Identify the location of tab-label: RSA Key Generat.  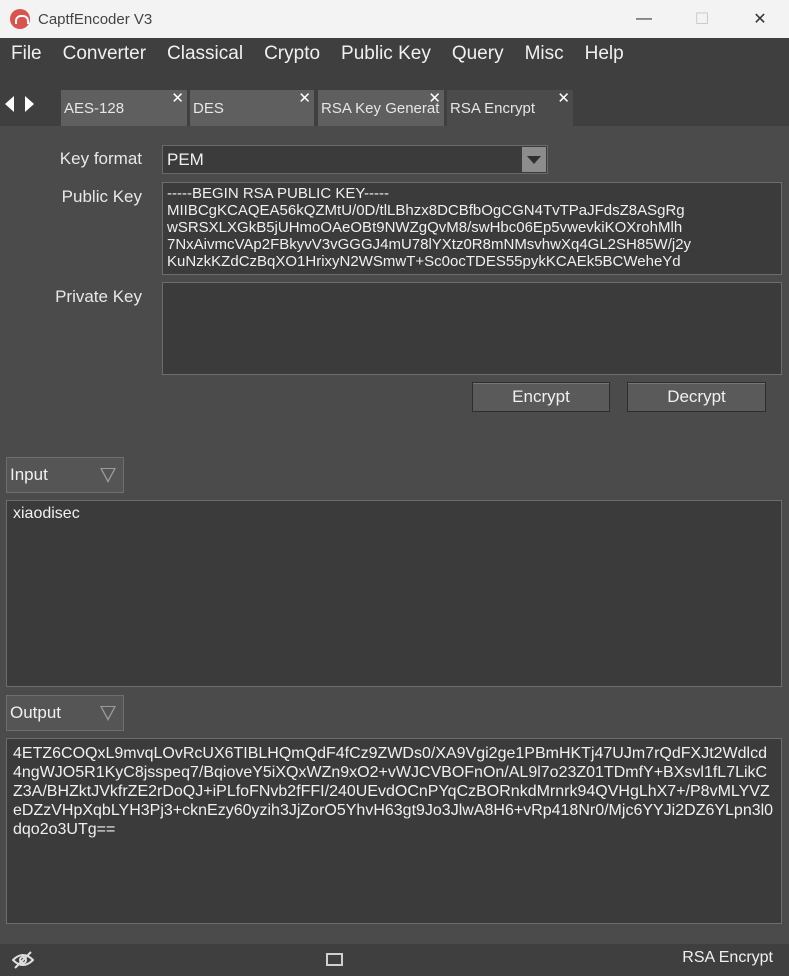
(380, 108).